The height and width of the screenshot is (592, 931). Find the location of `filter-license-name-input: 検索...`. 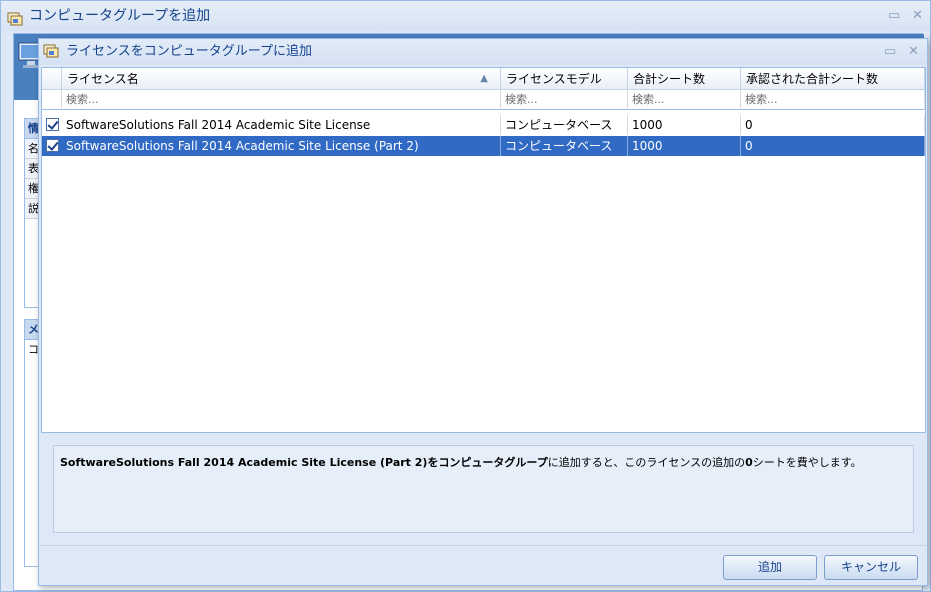

filter-license-name-input: 検索... is located at coordinates (281, 100).